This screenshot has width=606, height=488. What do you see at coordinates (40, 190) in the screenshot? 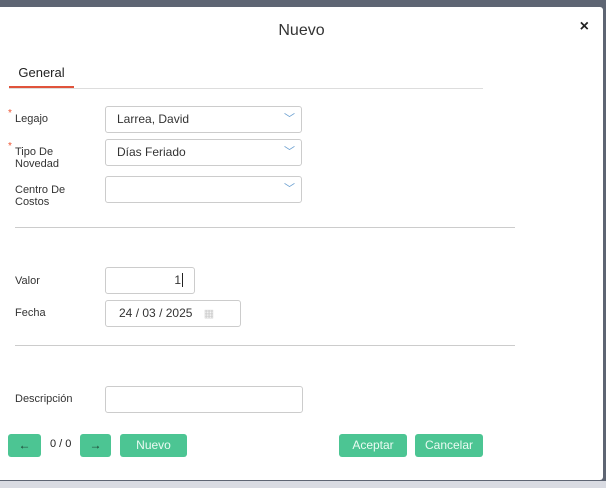
I see `label-line: Centro De` at bounding box center [40, 190].